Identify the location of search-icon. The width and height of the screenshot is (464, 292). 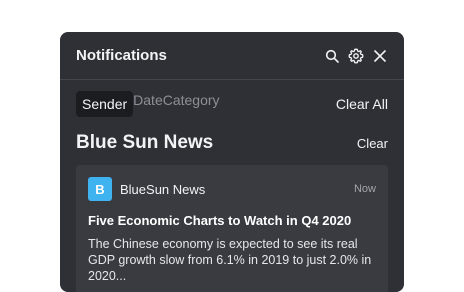
(332, 56).